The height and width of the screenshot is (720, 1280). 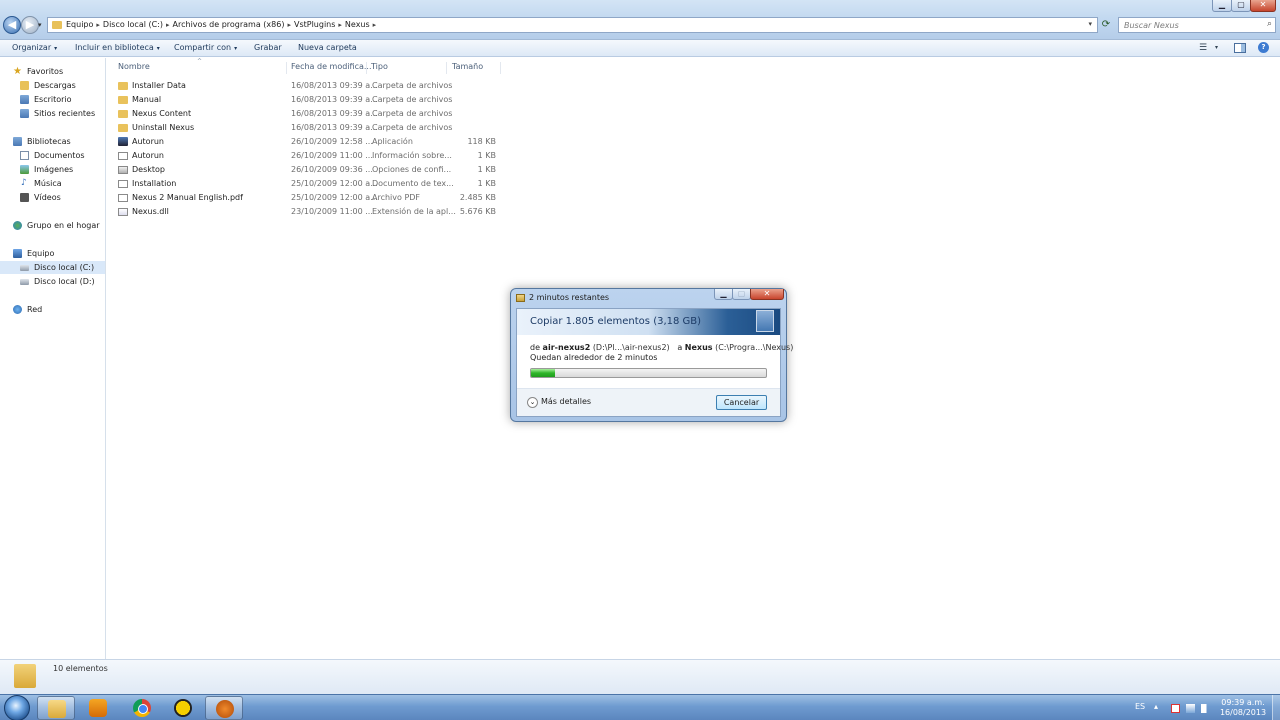 I want to click on application-icon, so click(x=123, y=141).